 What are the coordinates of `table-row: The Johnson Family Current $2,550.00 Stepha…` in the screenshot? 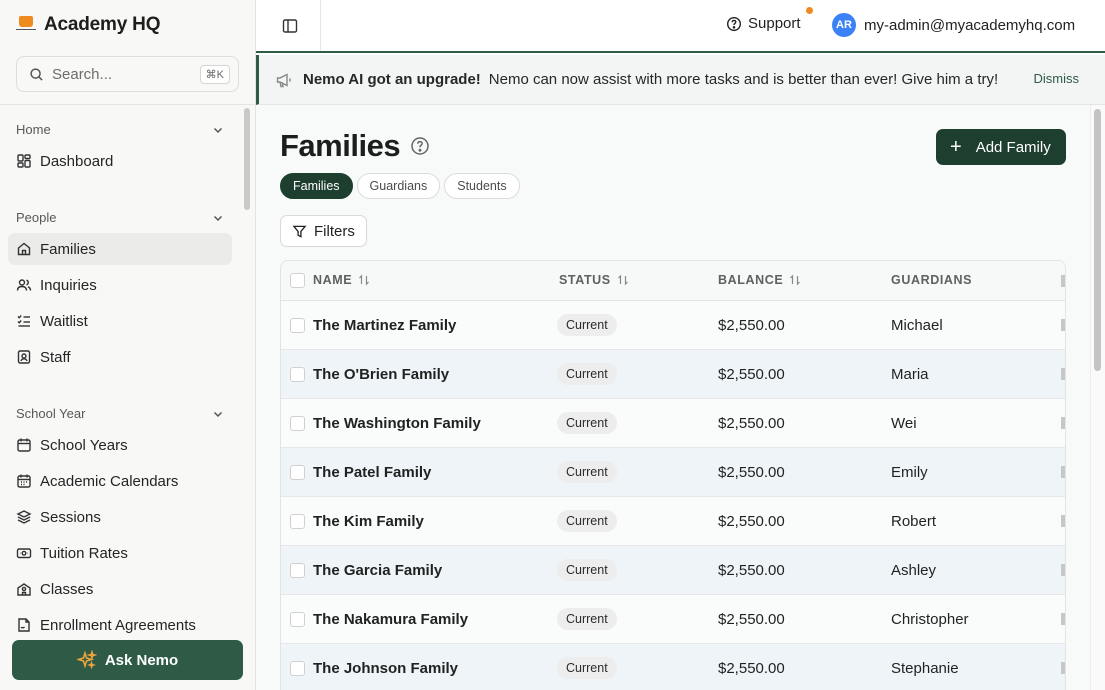 It's located at (673, 667).